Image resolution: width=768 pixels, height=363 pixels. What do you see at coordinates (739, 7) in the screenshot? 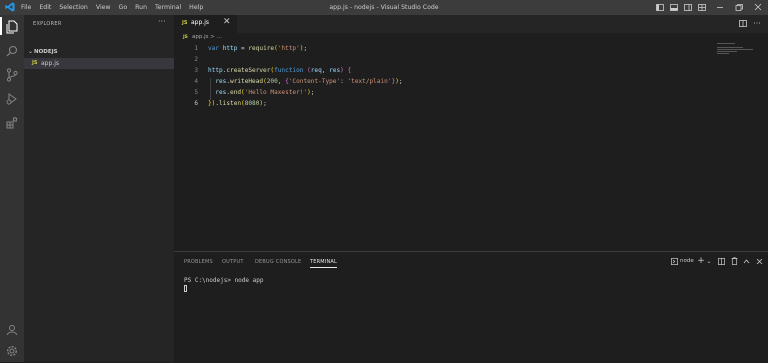
I see `restore-icon` at bounding box center [739, 7].